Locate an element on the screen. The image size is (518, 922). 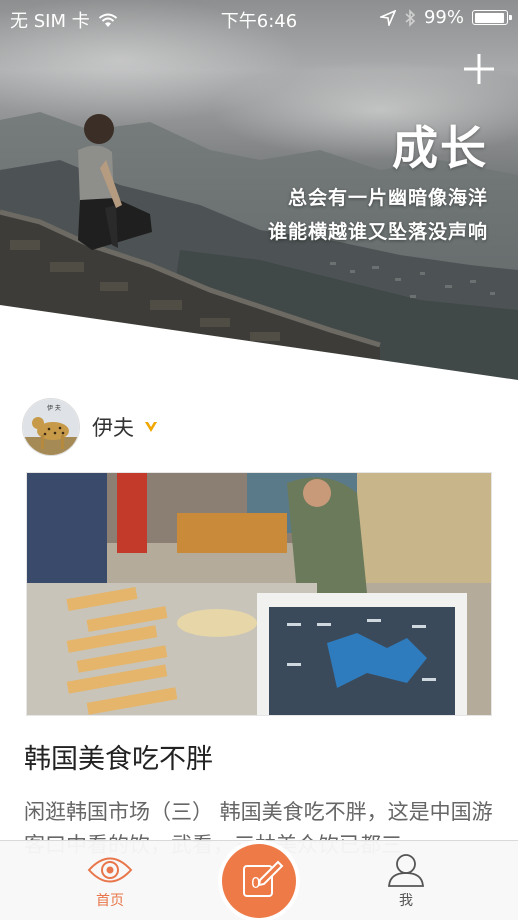
hero-subtitle-line2: 谁能横越谁又坠落没声响 is located at coordinates (377, 232).